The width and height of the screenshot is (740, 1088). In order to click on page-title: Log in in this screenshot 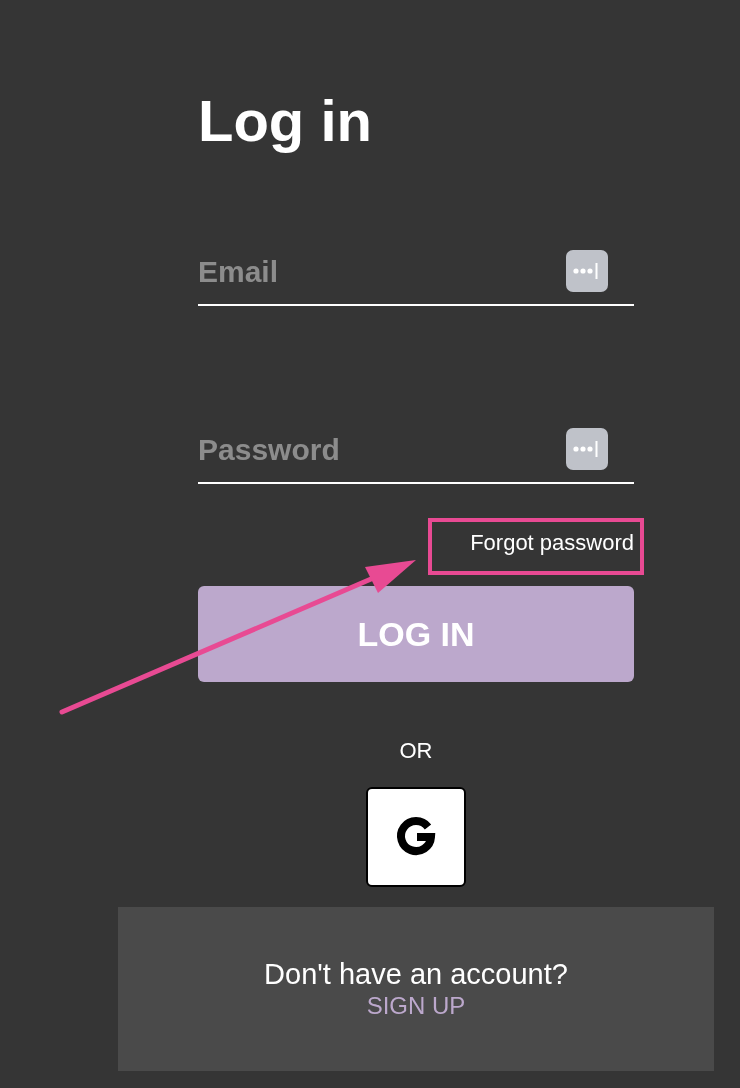, I will do `click(285, 121)`.